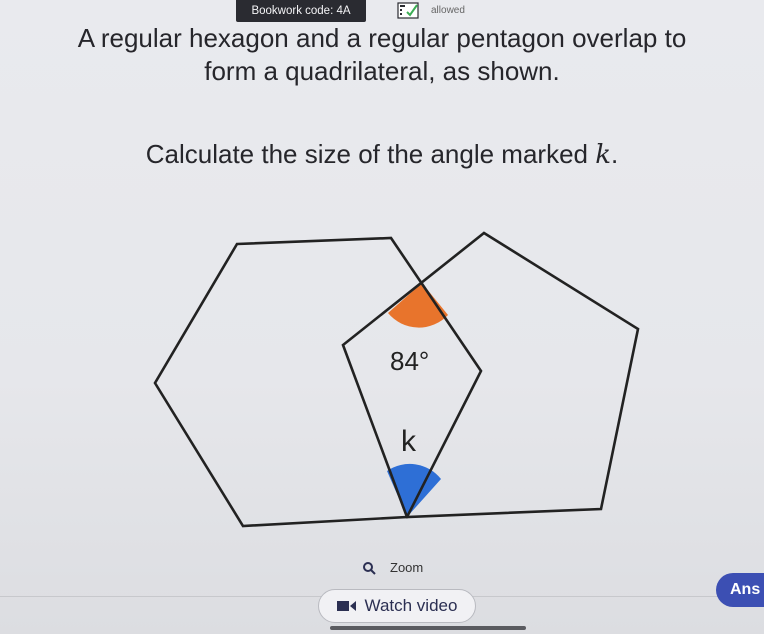 This screenshot has width=764, height=634. I want to click on angle-label-84: 84°, so click(409, 361).